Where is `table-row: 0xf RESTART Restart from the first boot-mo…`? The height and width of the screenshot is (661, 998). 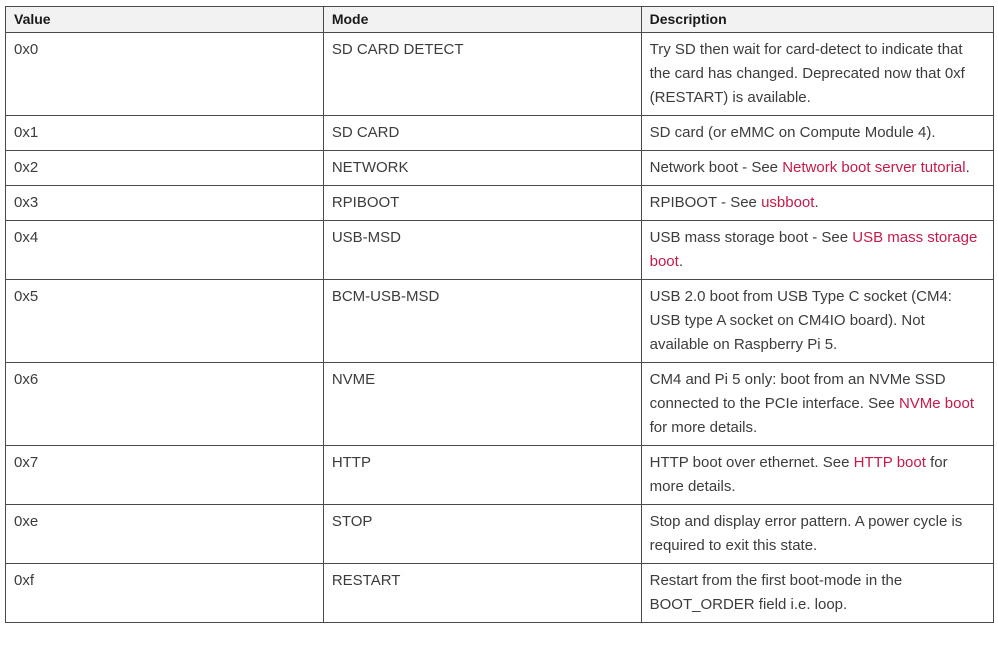
table-row: 0xf RESTART Restart from the first boot-mo… is located at coordinates (500, 593).